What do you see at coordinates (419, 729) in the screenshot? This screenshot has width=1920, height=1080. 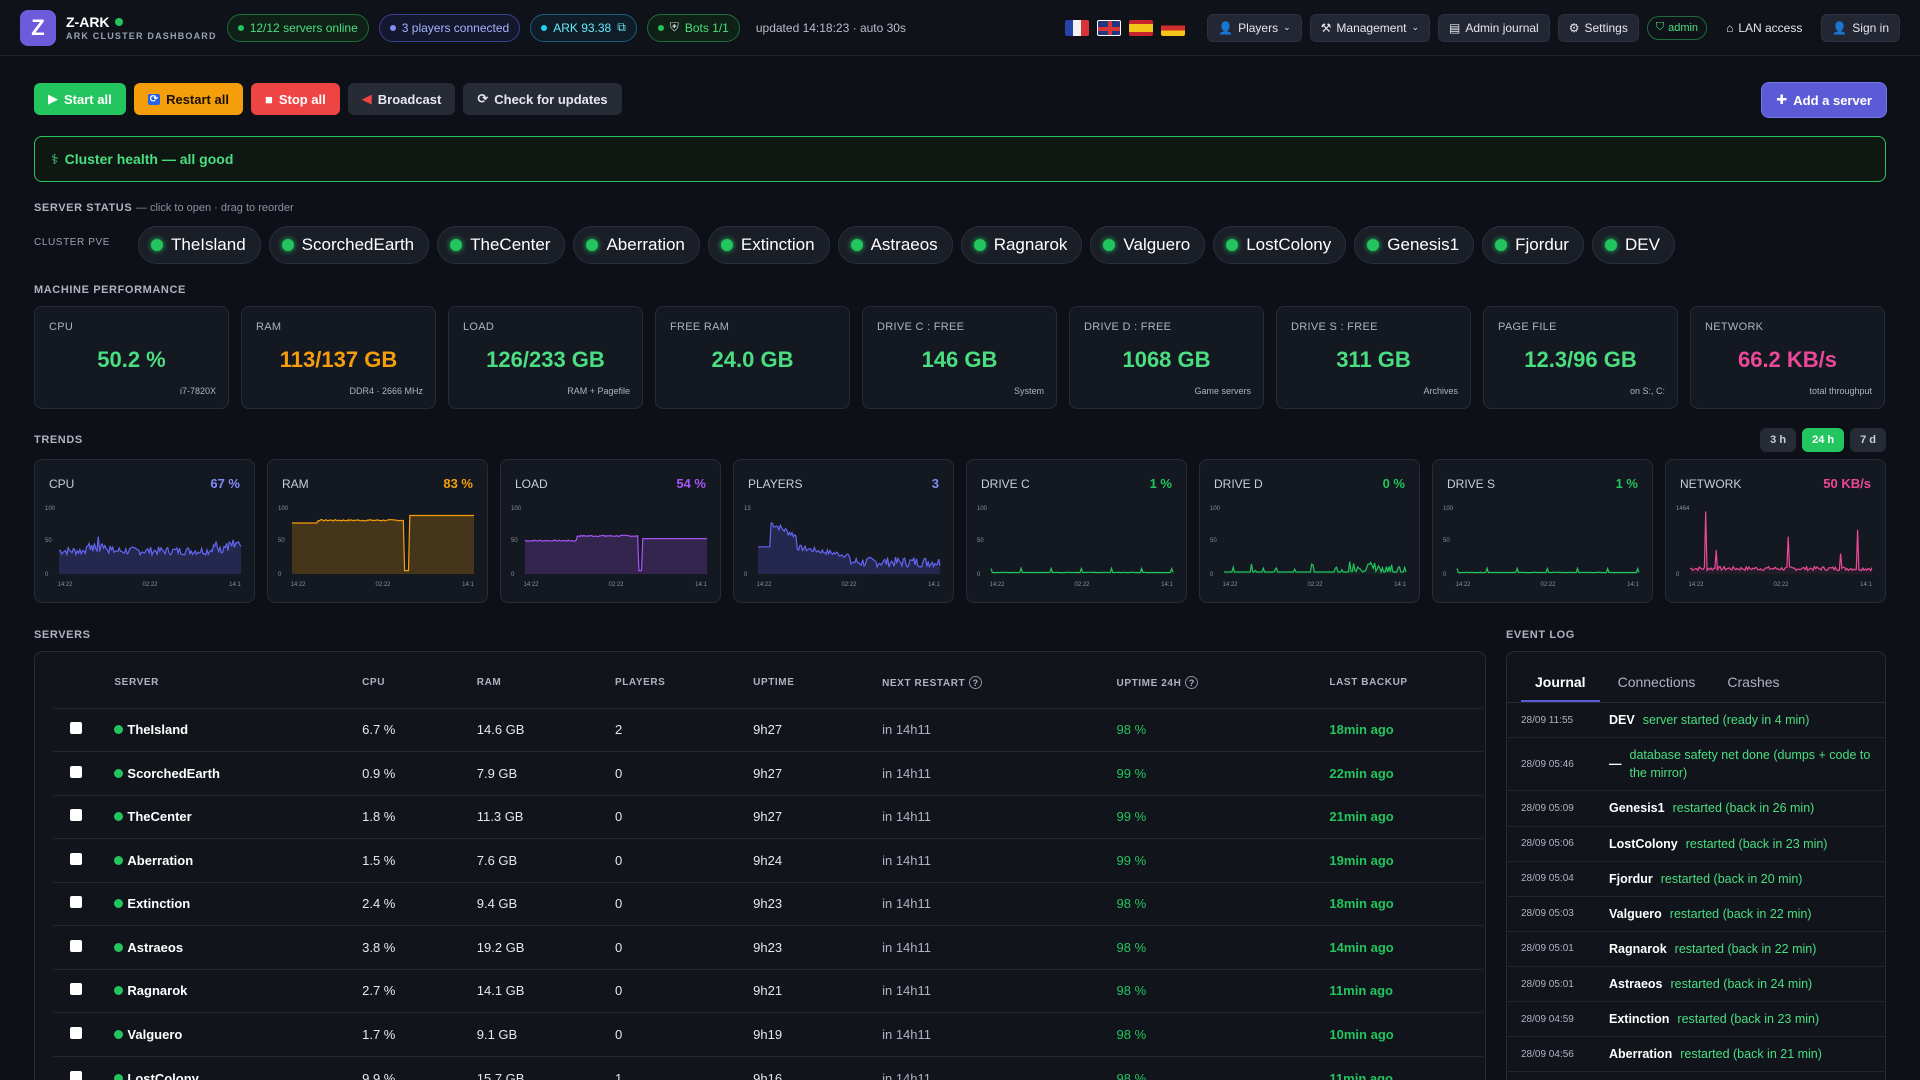 I see `cell-cpu: 6.7 %` at bounding box center [419, 729].